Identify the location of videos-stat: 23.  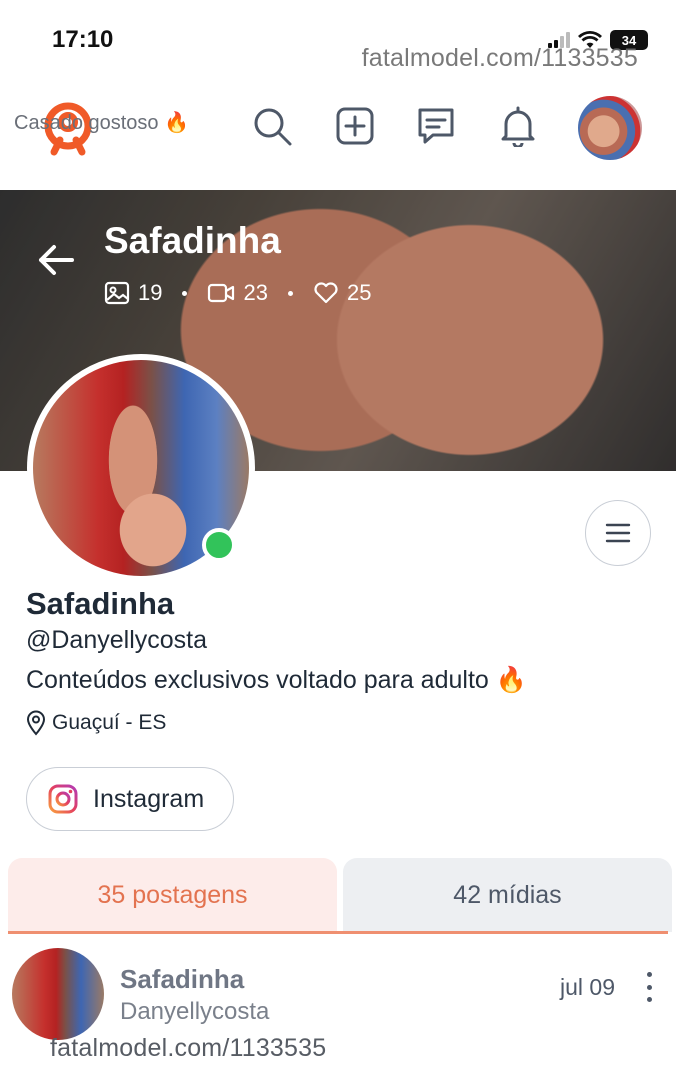
(237, 293).